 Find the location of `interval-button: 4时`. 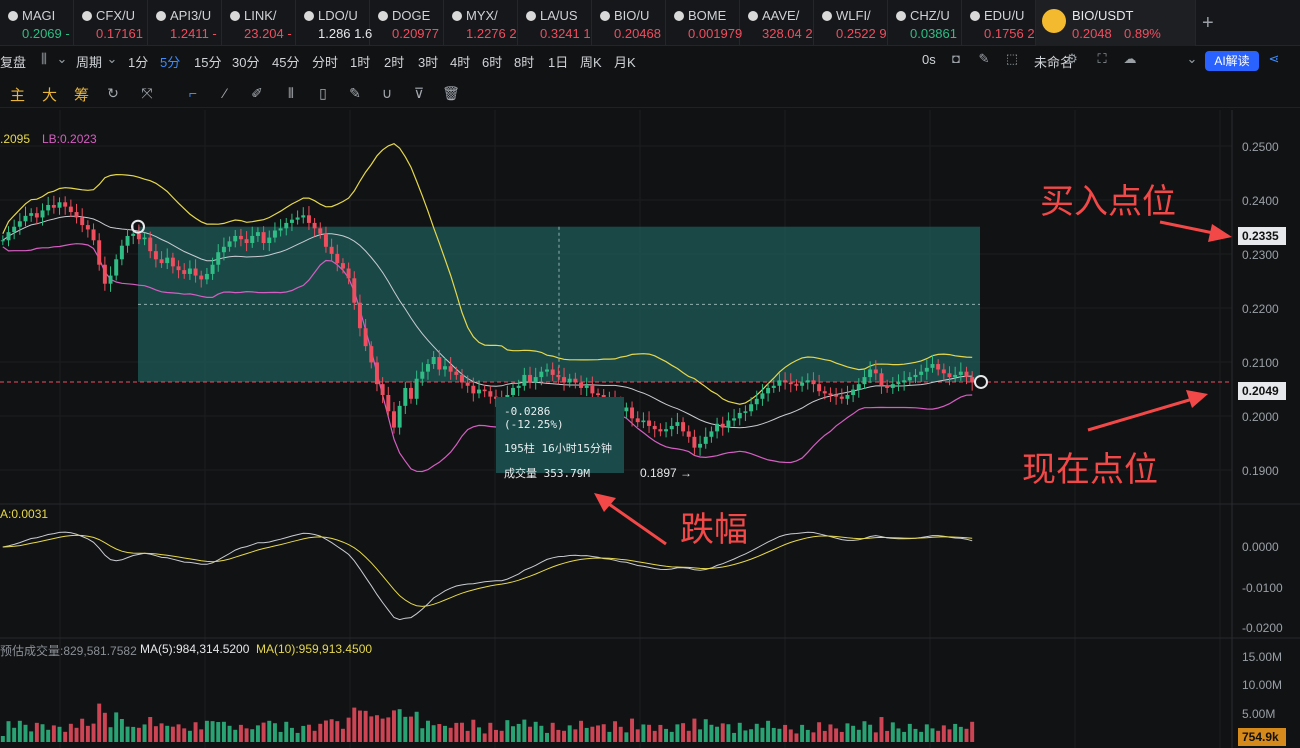

interval-button: 4时 is located at coordinates (460, 61).